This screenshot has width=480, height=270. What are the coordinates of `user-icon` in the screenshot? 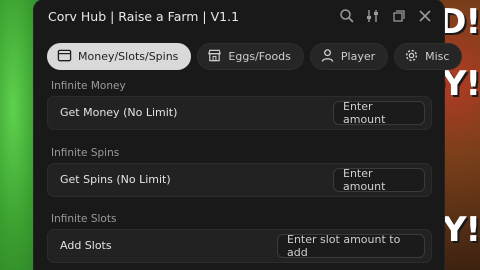 It's located at (327, 57).